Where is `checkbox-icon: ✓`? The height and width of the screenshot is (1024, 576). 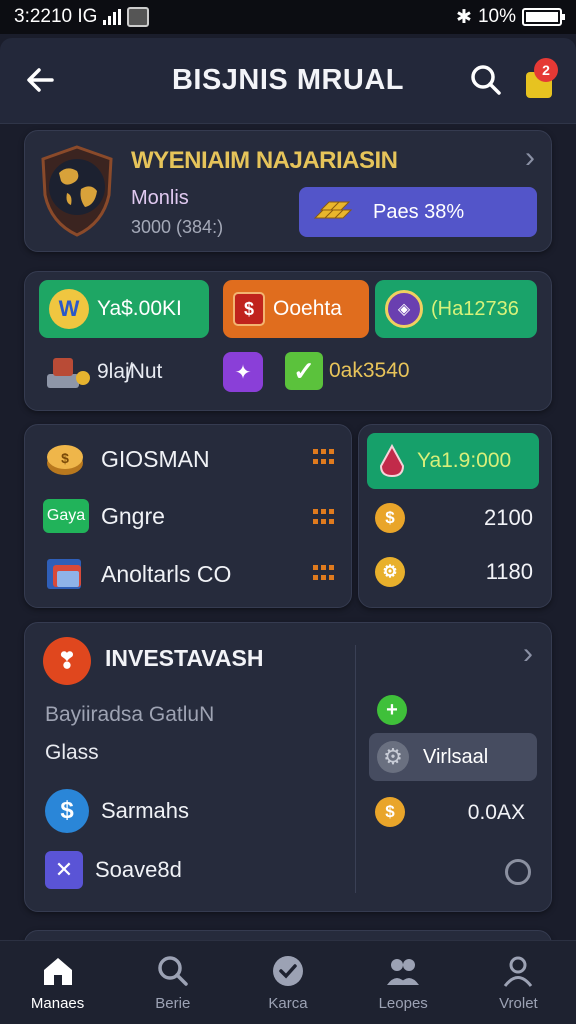 checkbox-icon: ✓ is located at coordinates (304, 371).